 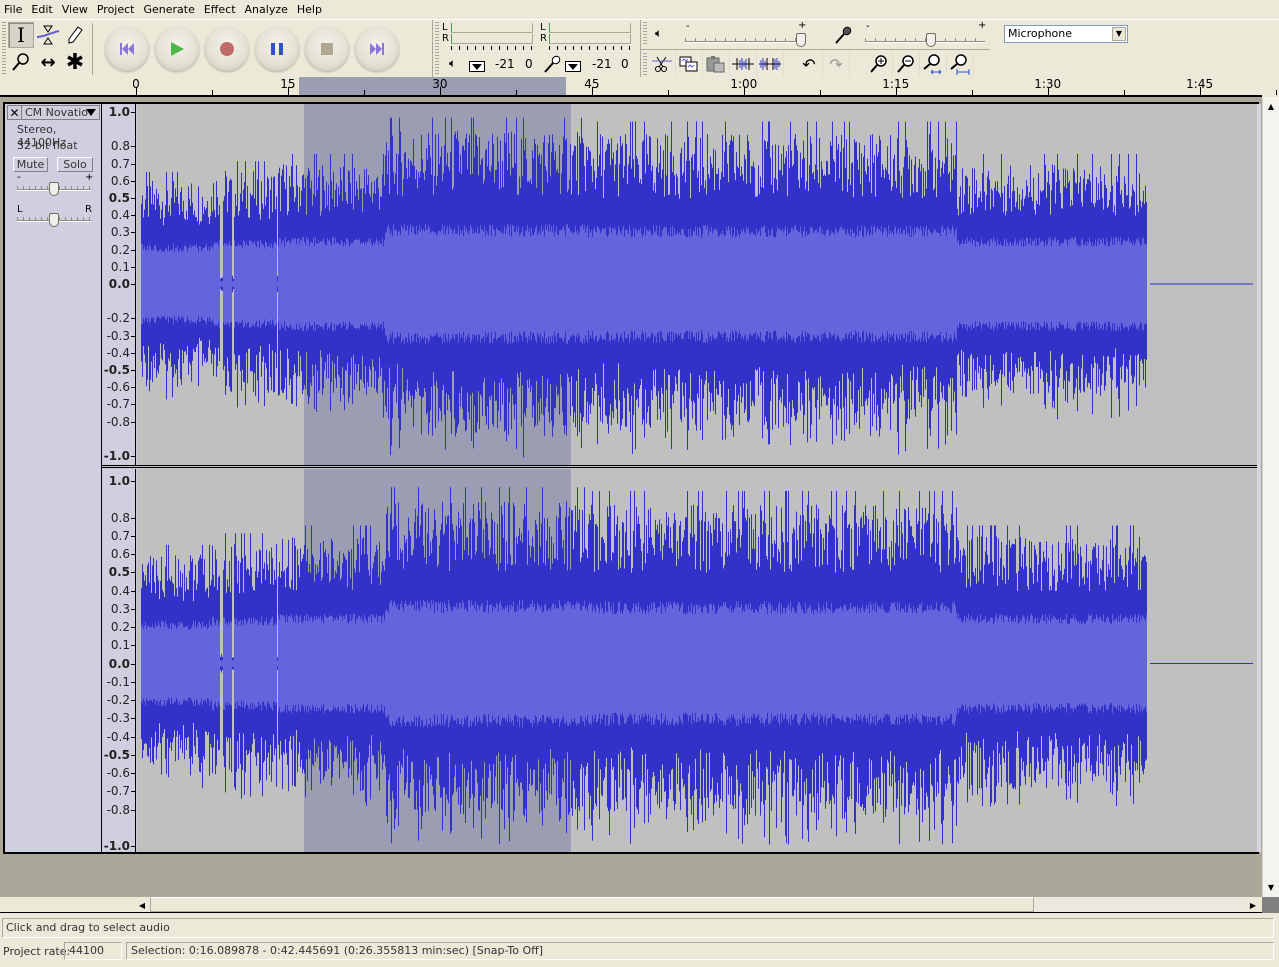 I want to click on paste-button, so click(x=716, y=64).